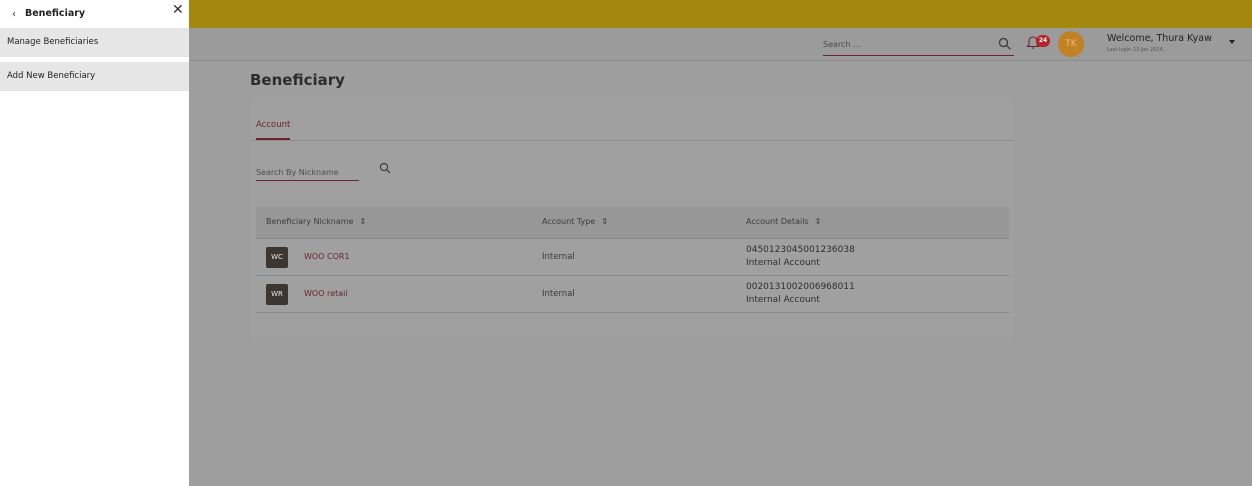 This screenshot has width=1252, height=486. What do you see at coordinates (800, 250) in the screenshot?
I see `account-number: 0450123045001236038` at bounding box center [800, 250].